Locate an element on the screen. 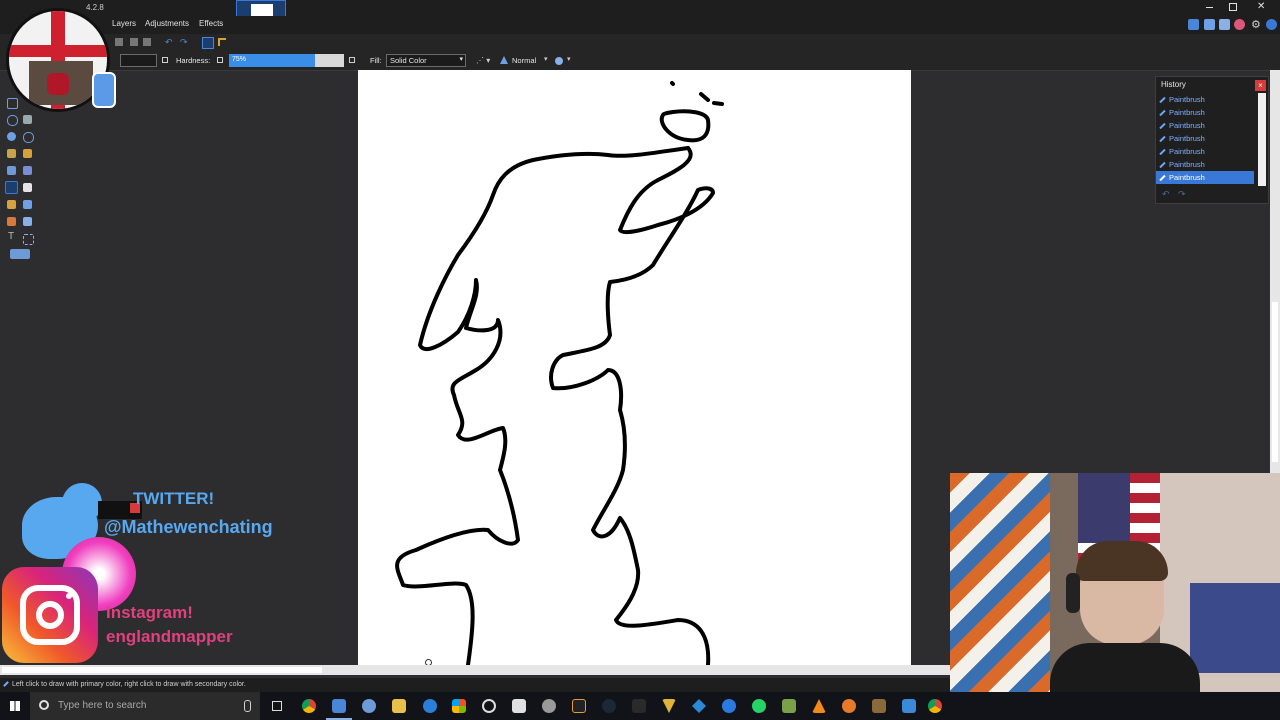 The image size is (1280, 720). undo-icon: ↶ is located at coordinates (169, 42).